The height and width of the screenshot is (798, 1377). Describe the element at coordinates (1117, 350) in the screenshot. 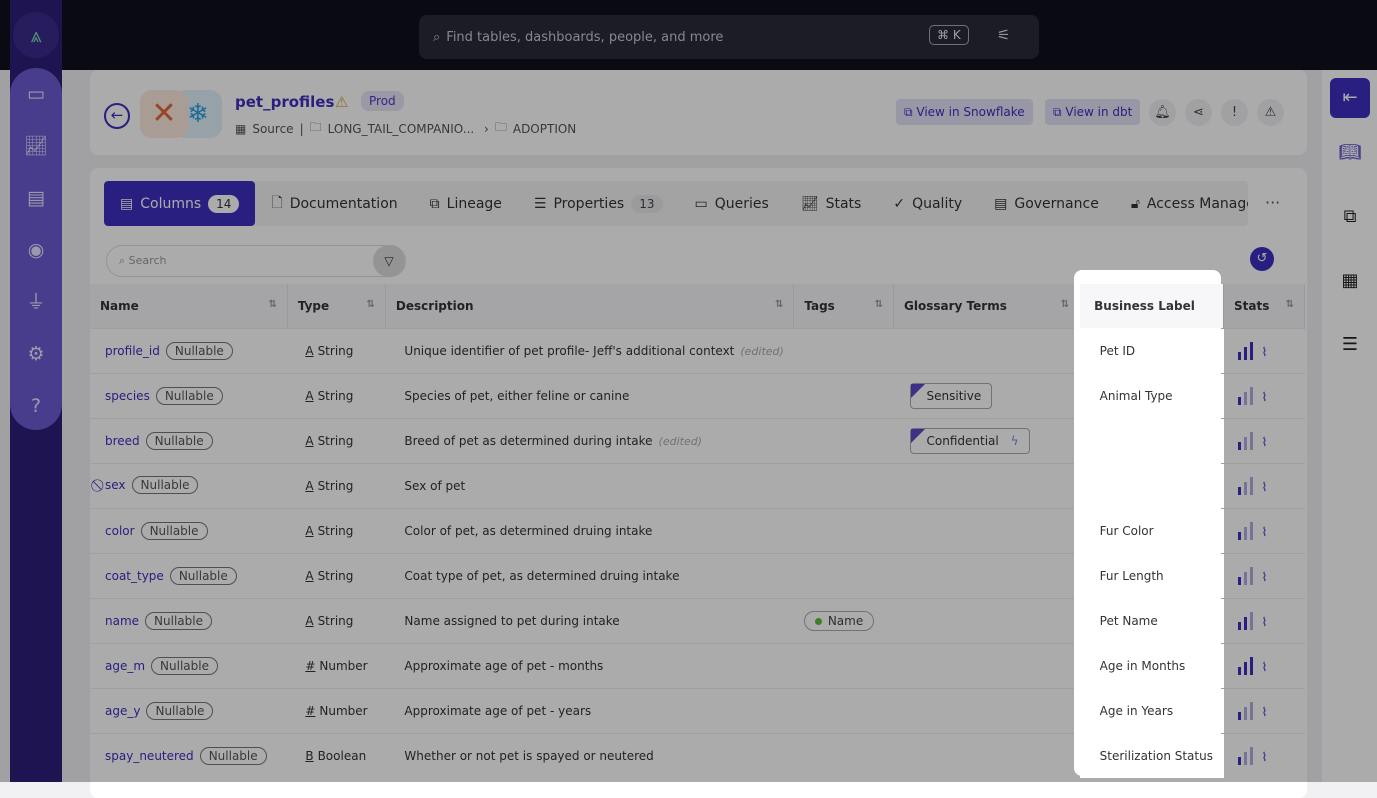

I see `business-label-text: Pet ID` at that location.